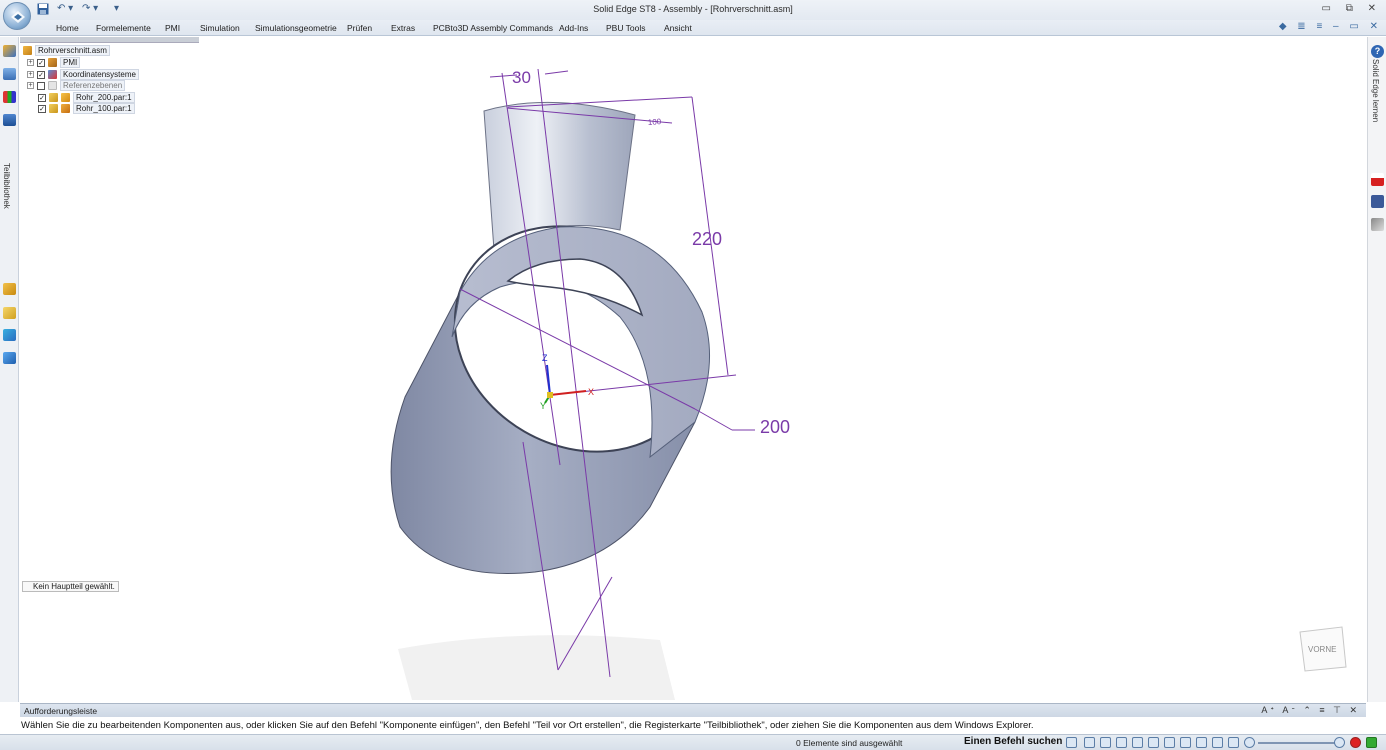 The height and width of the screenshot is (750, 1386). I want to click on assembly-components-icon, so click(9, 289).